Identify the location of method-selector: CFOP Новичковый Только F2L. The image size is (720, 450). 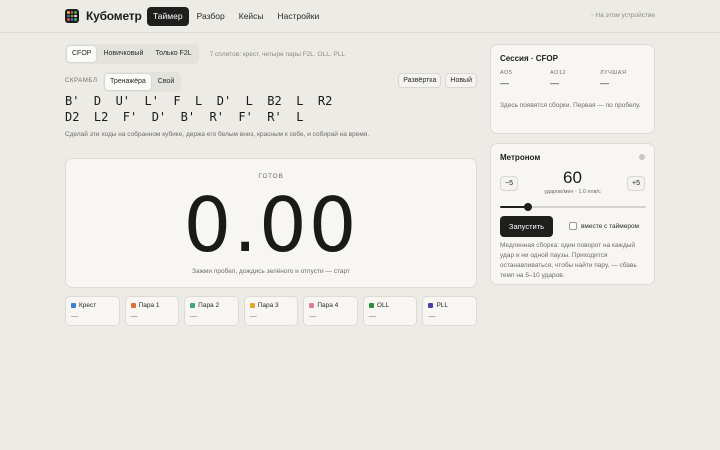
(132, 54).